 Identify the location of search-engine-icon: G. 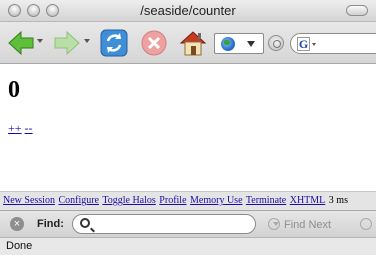
(303, 44).